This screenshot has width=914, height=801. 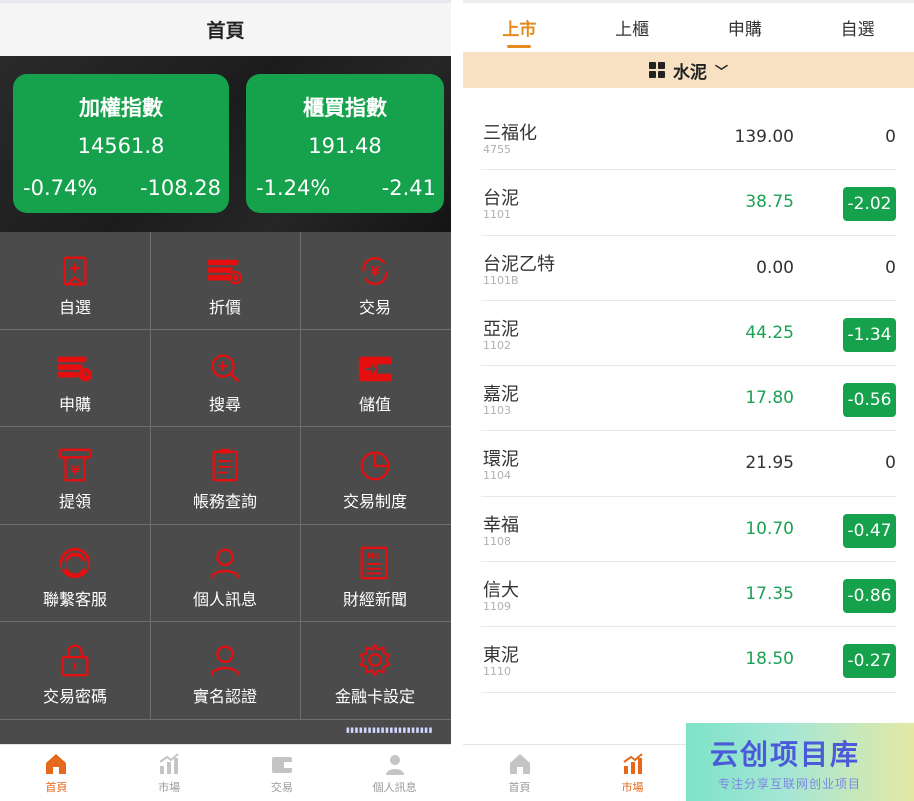 I want to click on index-value: 191.48, so click(x=345, y=146).